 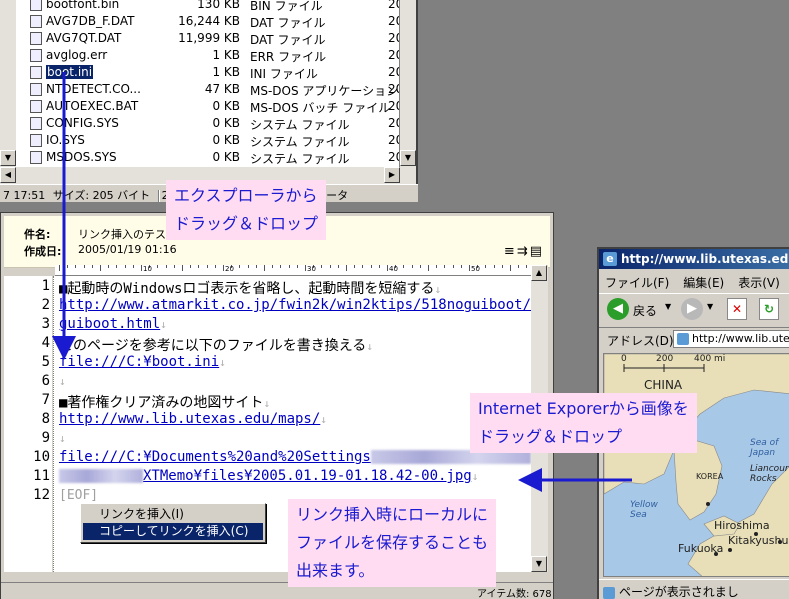 I want to click on back-dropdown-icon: ▼, so click(x=668, y=306).